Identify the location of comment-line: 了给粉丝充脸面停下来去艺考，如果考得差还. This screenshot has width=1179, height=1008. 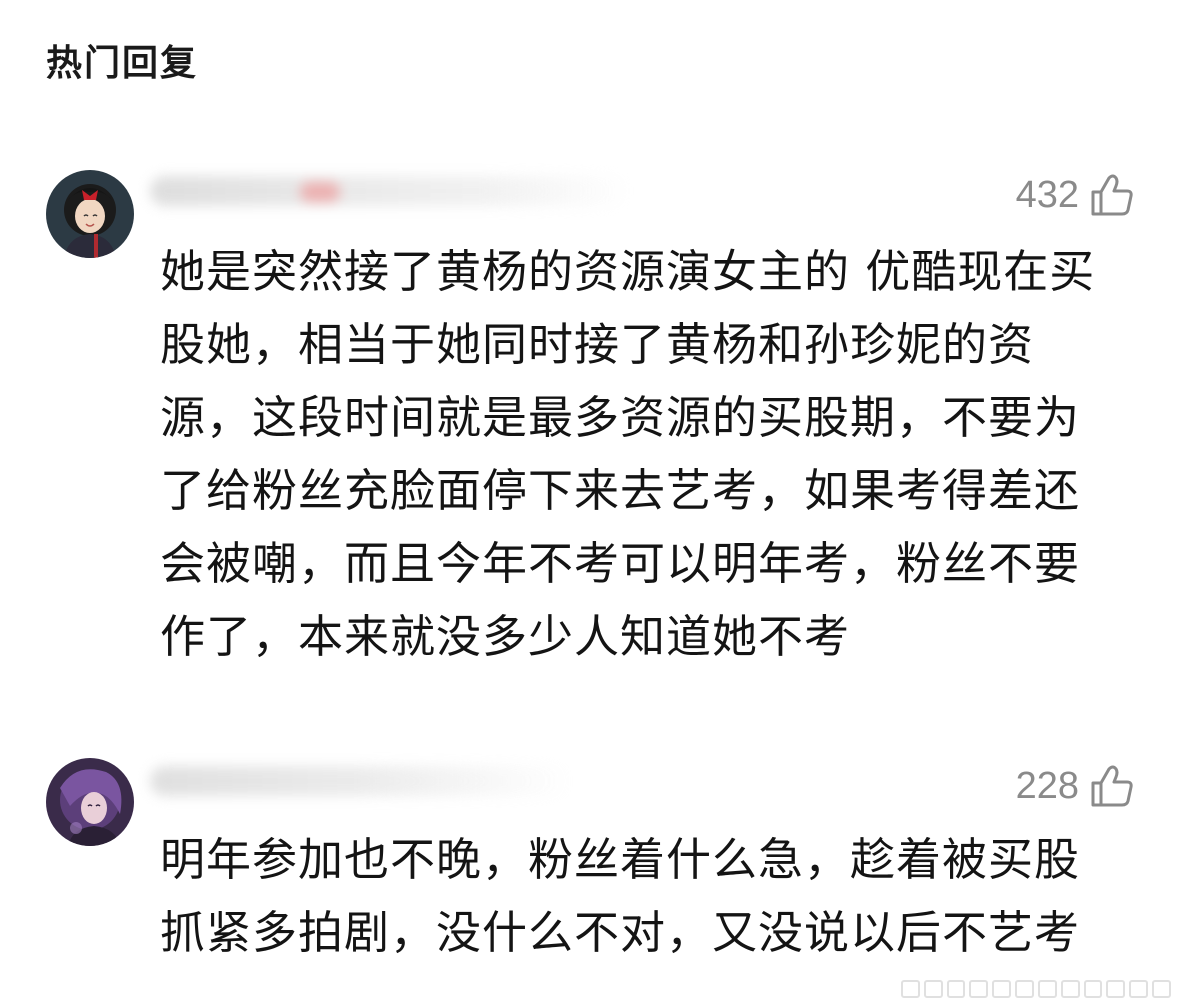
(620, 490).